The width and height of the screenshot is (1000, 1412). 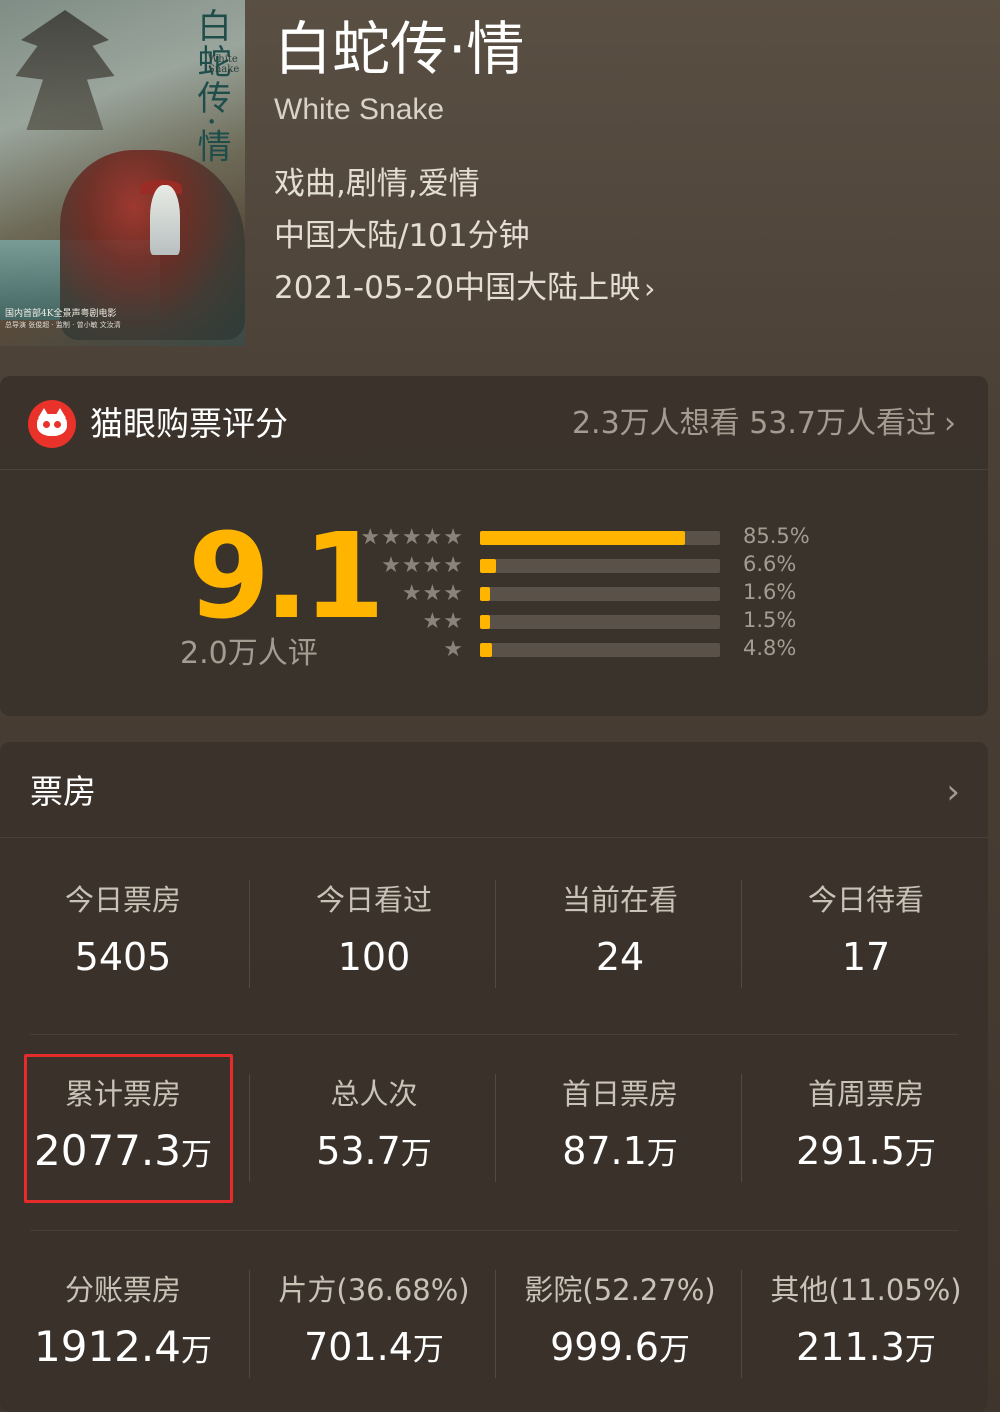 I want to click on rating-percent: 1.6%, so click(x=770, y=592).